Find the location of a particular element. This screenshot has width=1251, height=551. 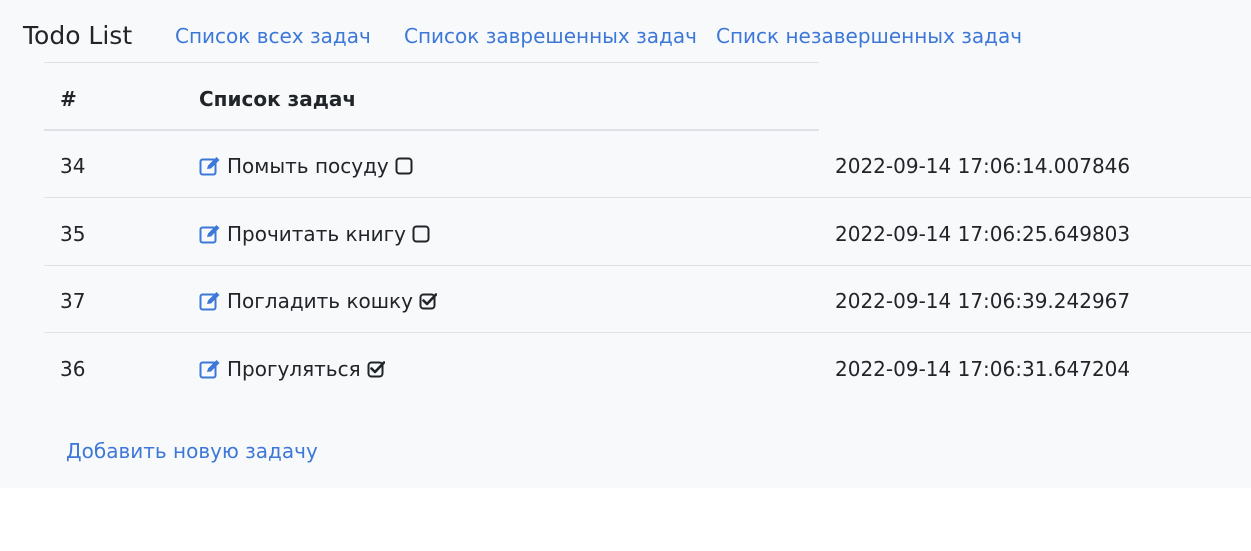

brand-title: Todo List is located at coordinates (78, 35).